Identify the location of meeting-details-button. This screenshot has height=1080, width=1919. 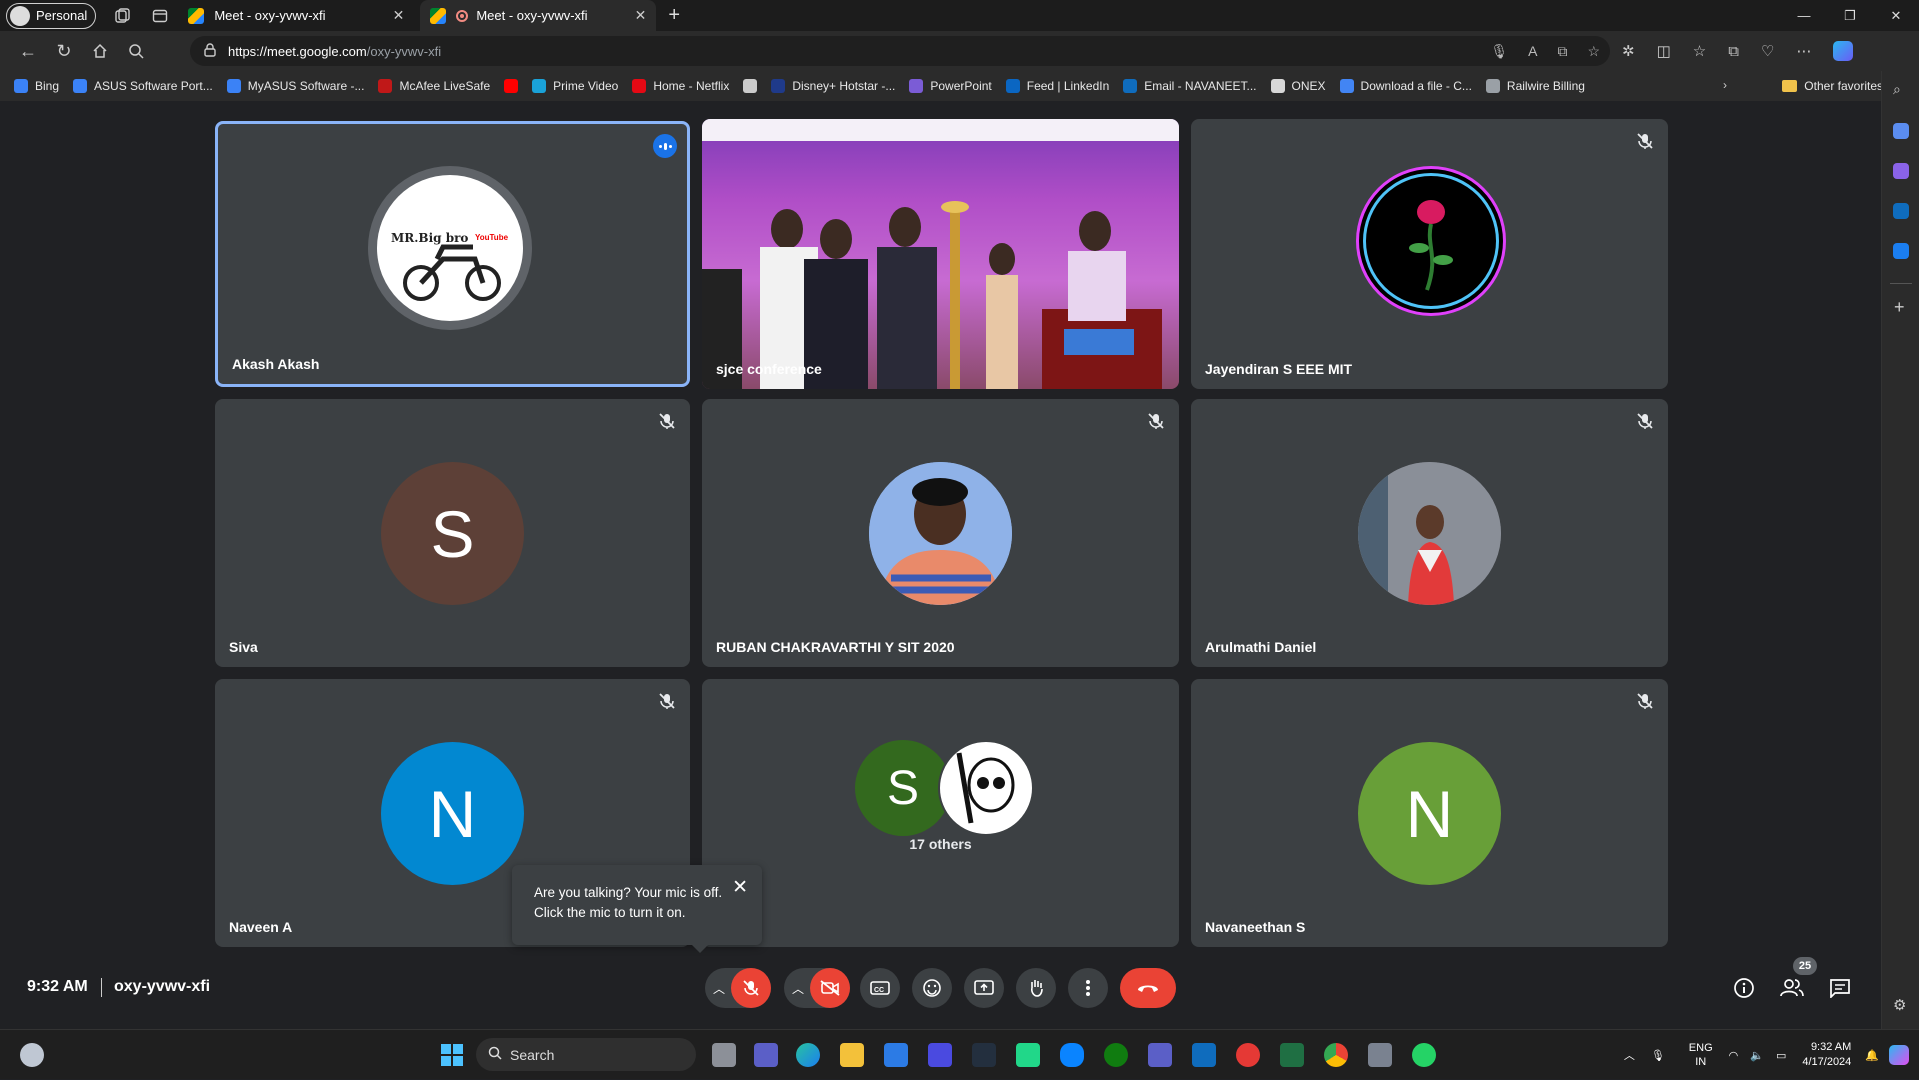
(1744, 988).